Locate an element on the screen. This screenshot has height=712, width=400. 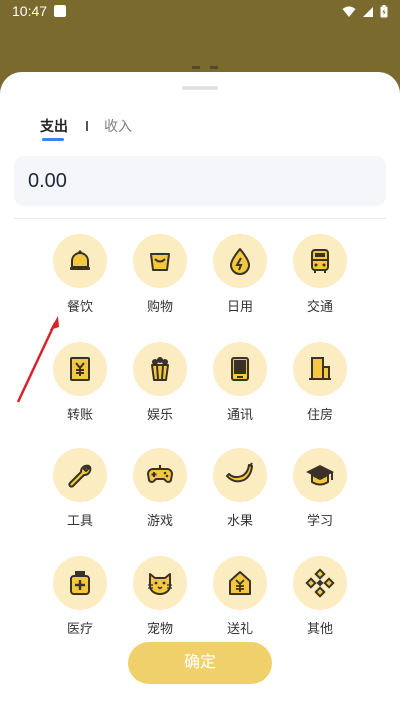
category-label: 其他 is located at coordinates (319, 628).